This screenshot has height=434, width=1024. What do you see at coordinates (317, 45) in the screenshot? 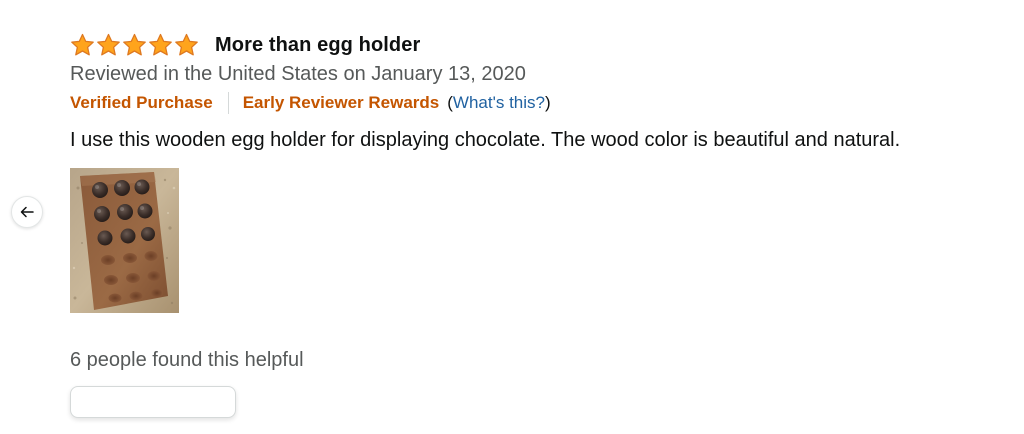
I see `review-title: More than egg holder` at bounding box center [317, 45].